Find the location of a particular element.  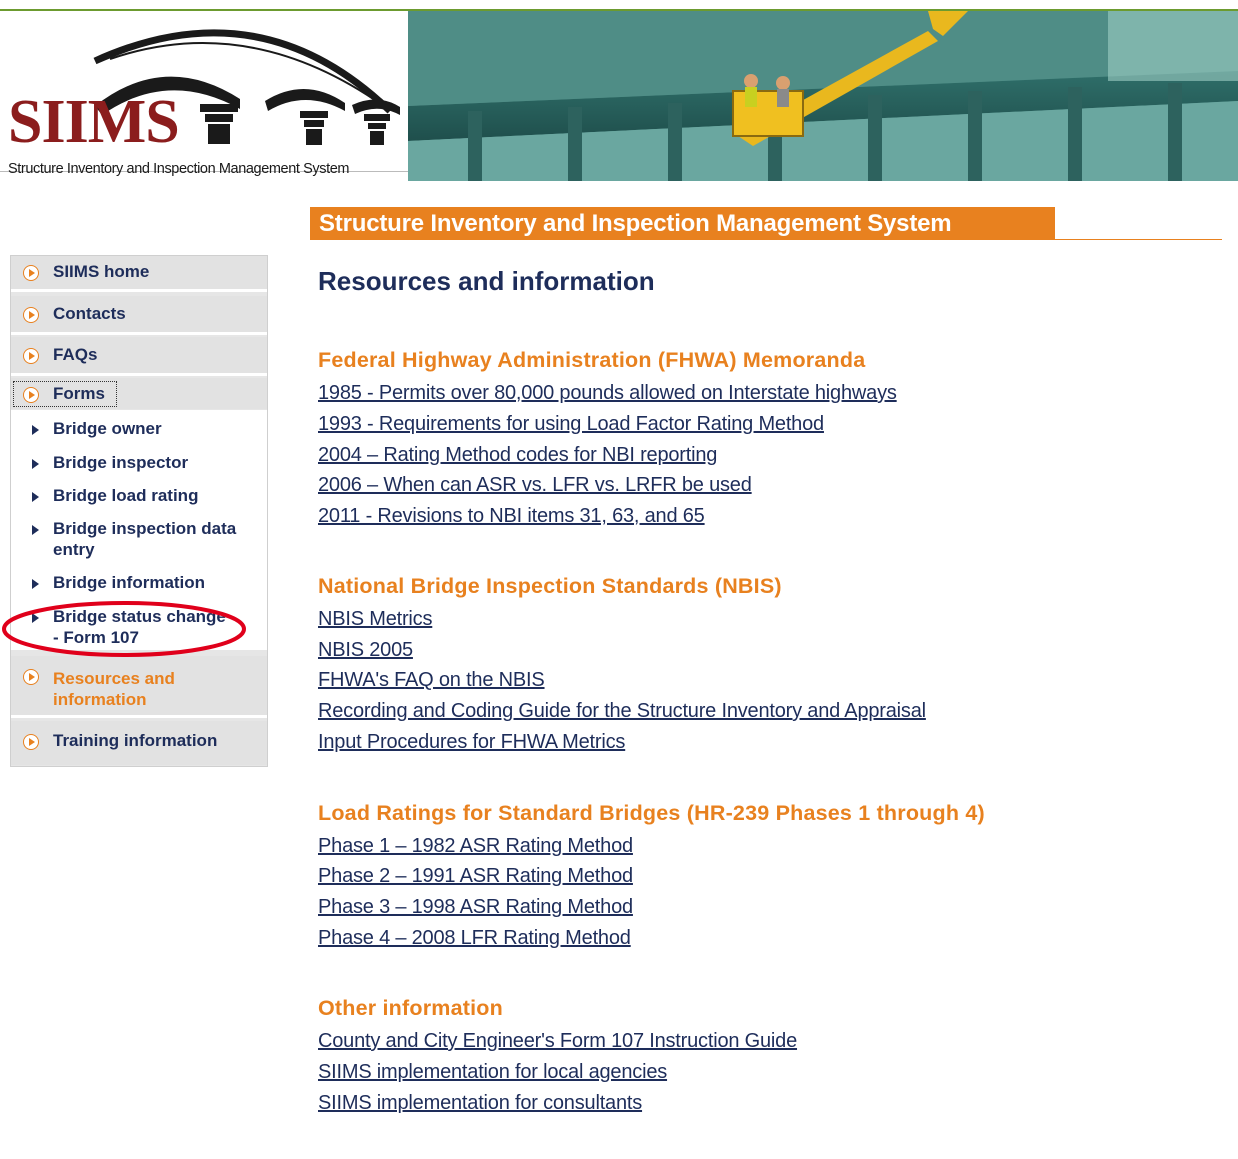

submenu-item-label: Bridge inspector is located at coordinates (121, 462).